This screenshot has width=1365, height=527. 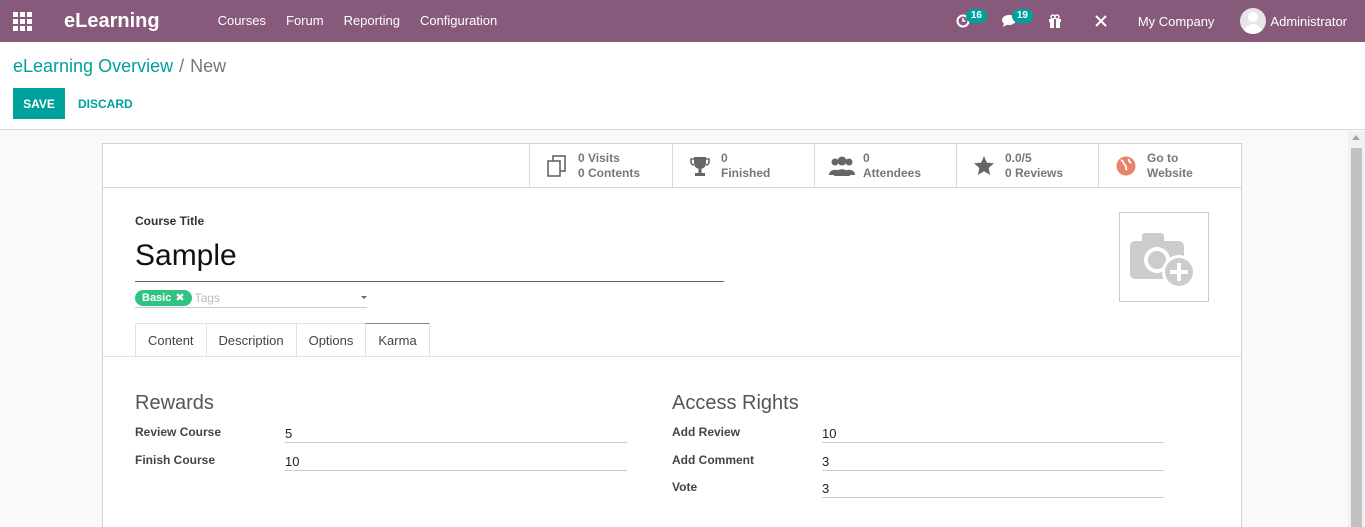 What do you see at coordinates (397, 340) in the screenshot?
I see `tab-karma: Karma` at bounding box center [397, 340].